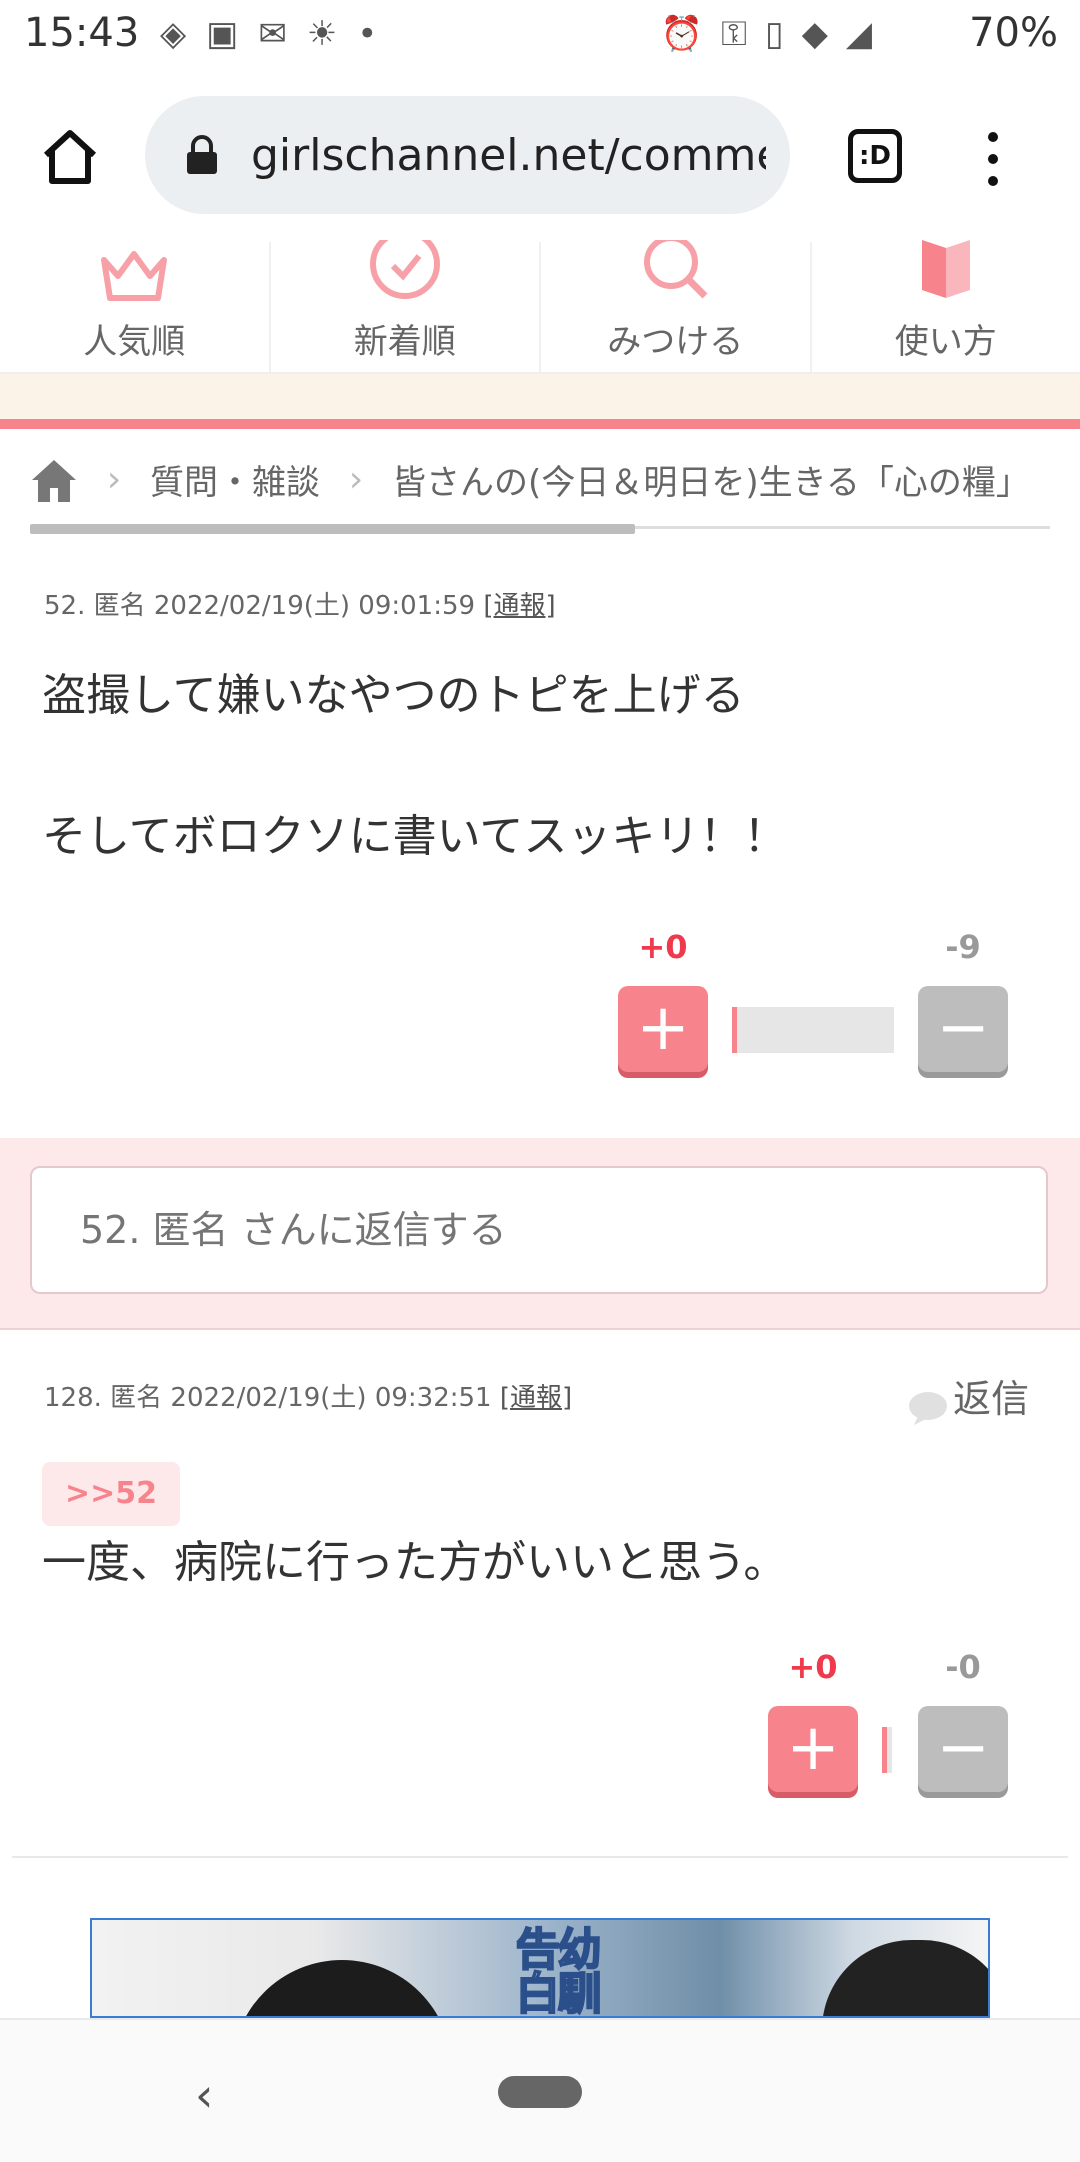  I want to click on browser-toolbar: girlschannel.net/comme :D, so click(540, 158).